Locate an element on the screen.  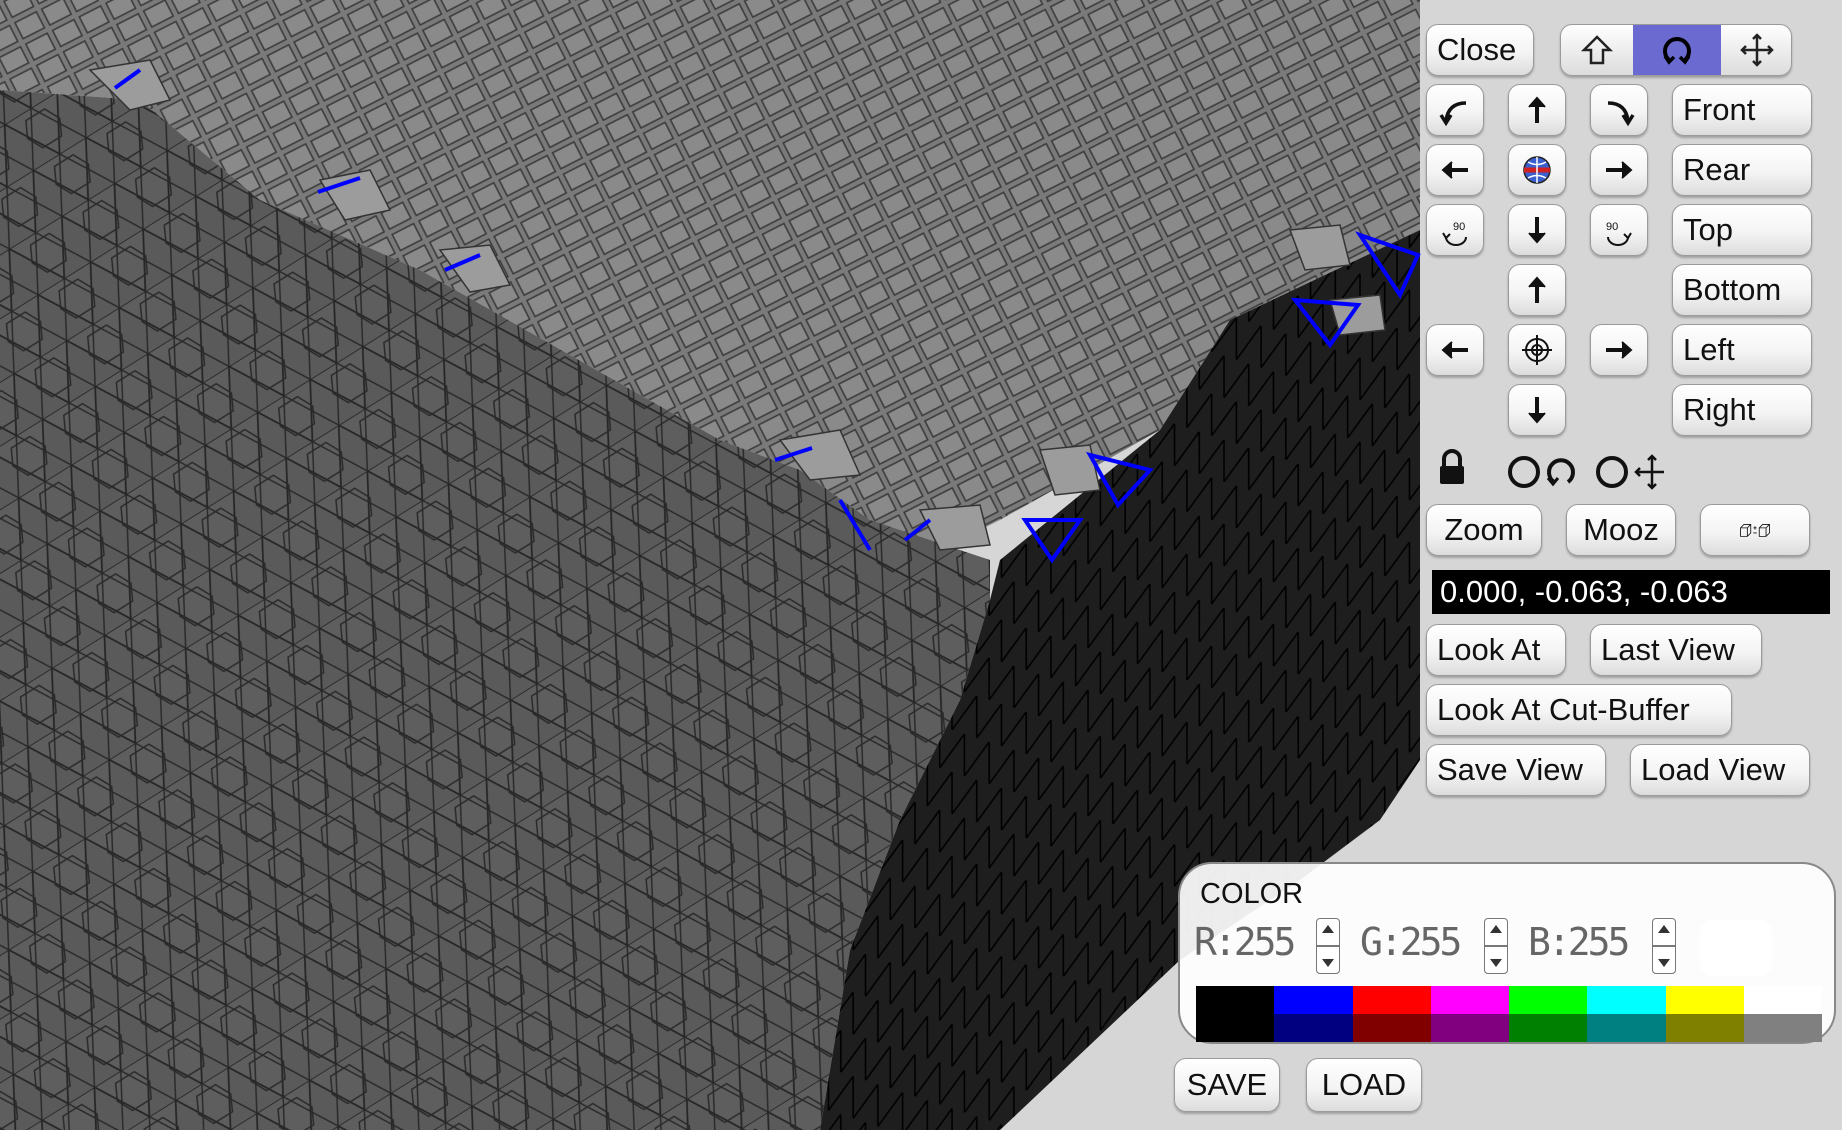
rotate-90-ccw-button: 90 is located at coordinates (1455, 230).